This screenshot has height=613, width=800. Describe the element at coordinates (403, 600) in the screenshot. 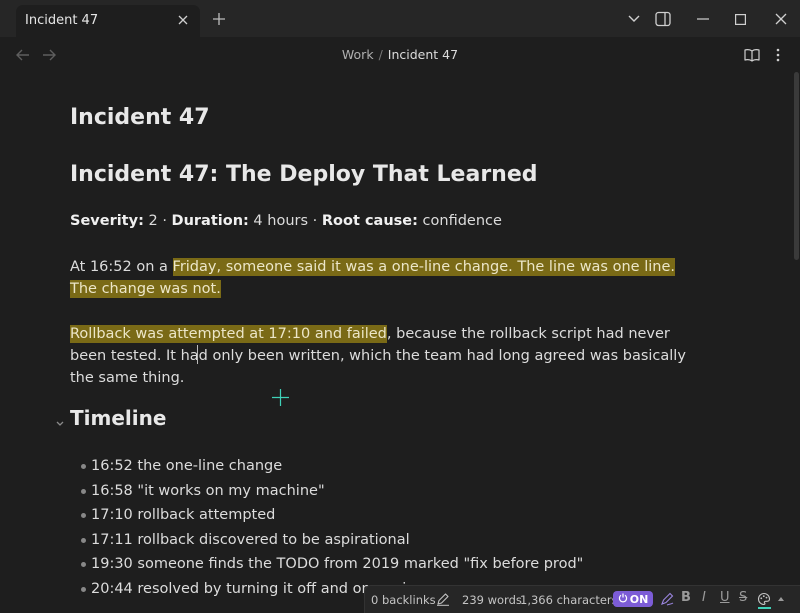

I see `backlinks-count: 0 backlinks` at that location.